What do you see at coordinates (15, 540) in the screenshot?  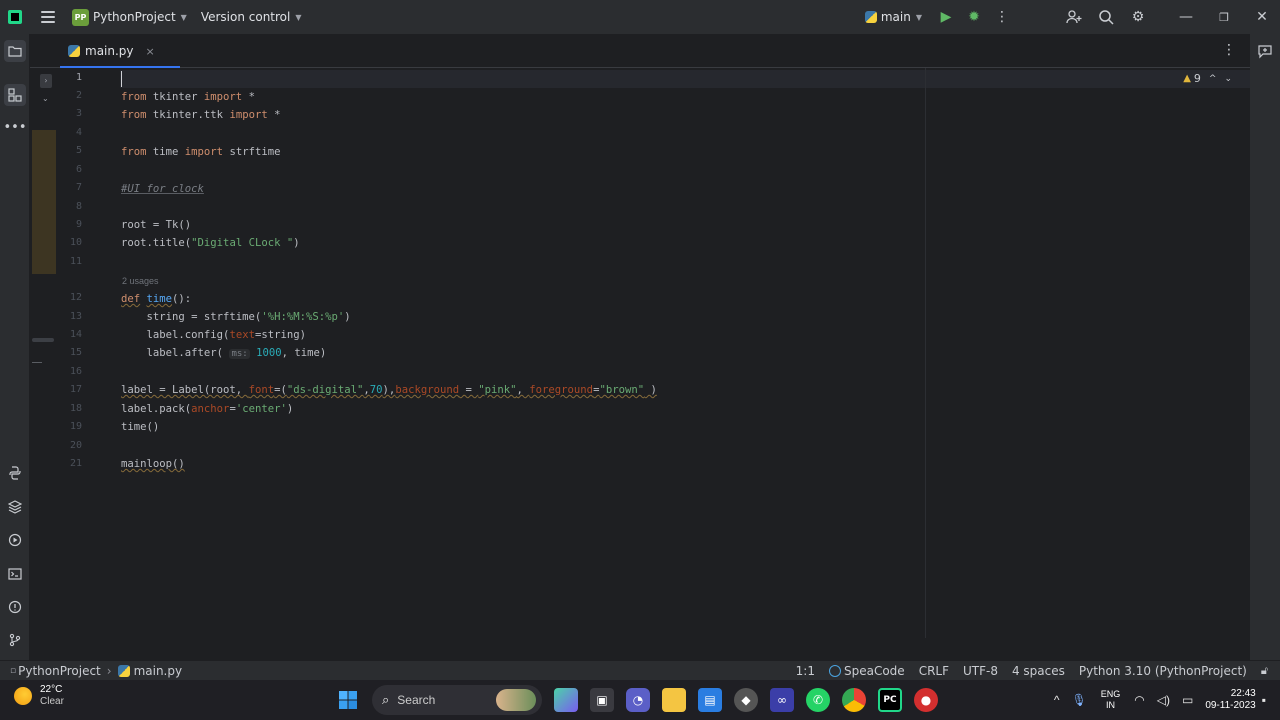 I see `services-icon` at bounding box center [15, 540].